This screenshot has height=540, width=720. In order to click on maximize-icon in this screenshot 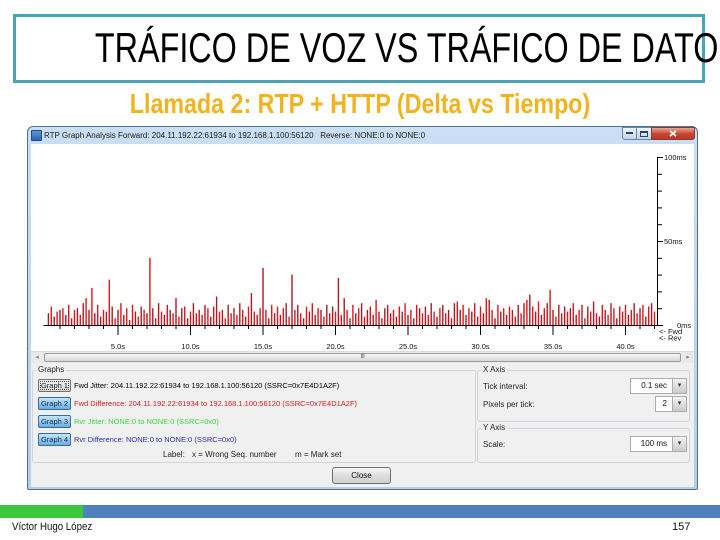, I will do `click(644, 133)`.